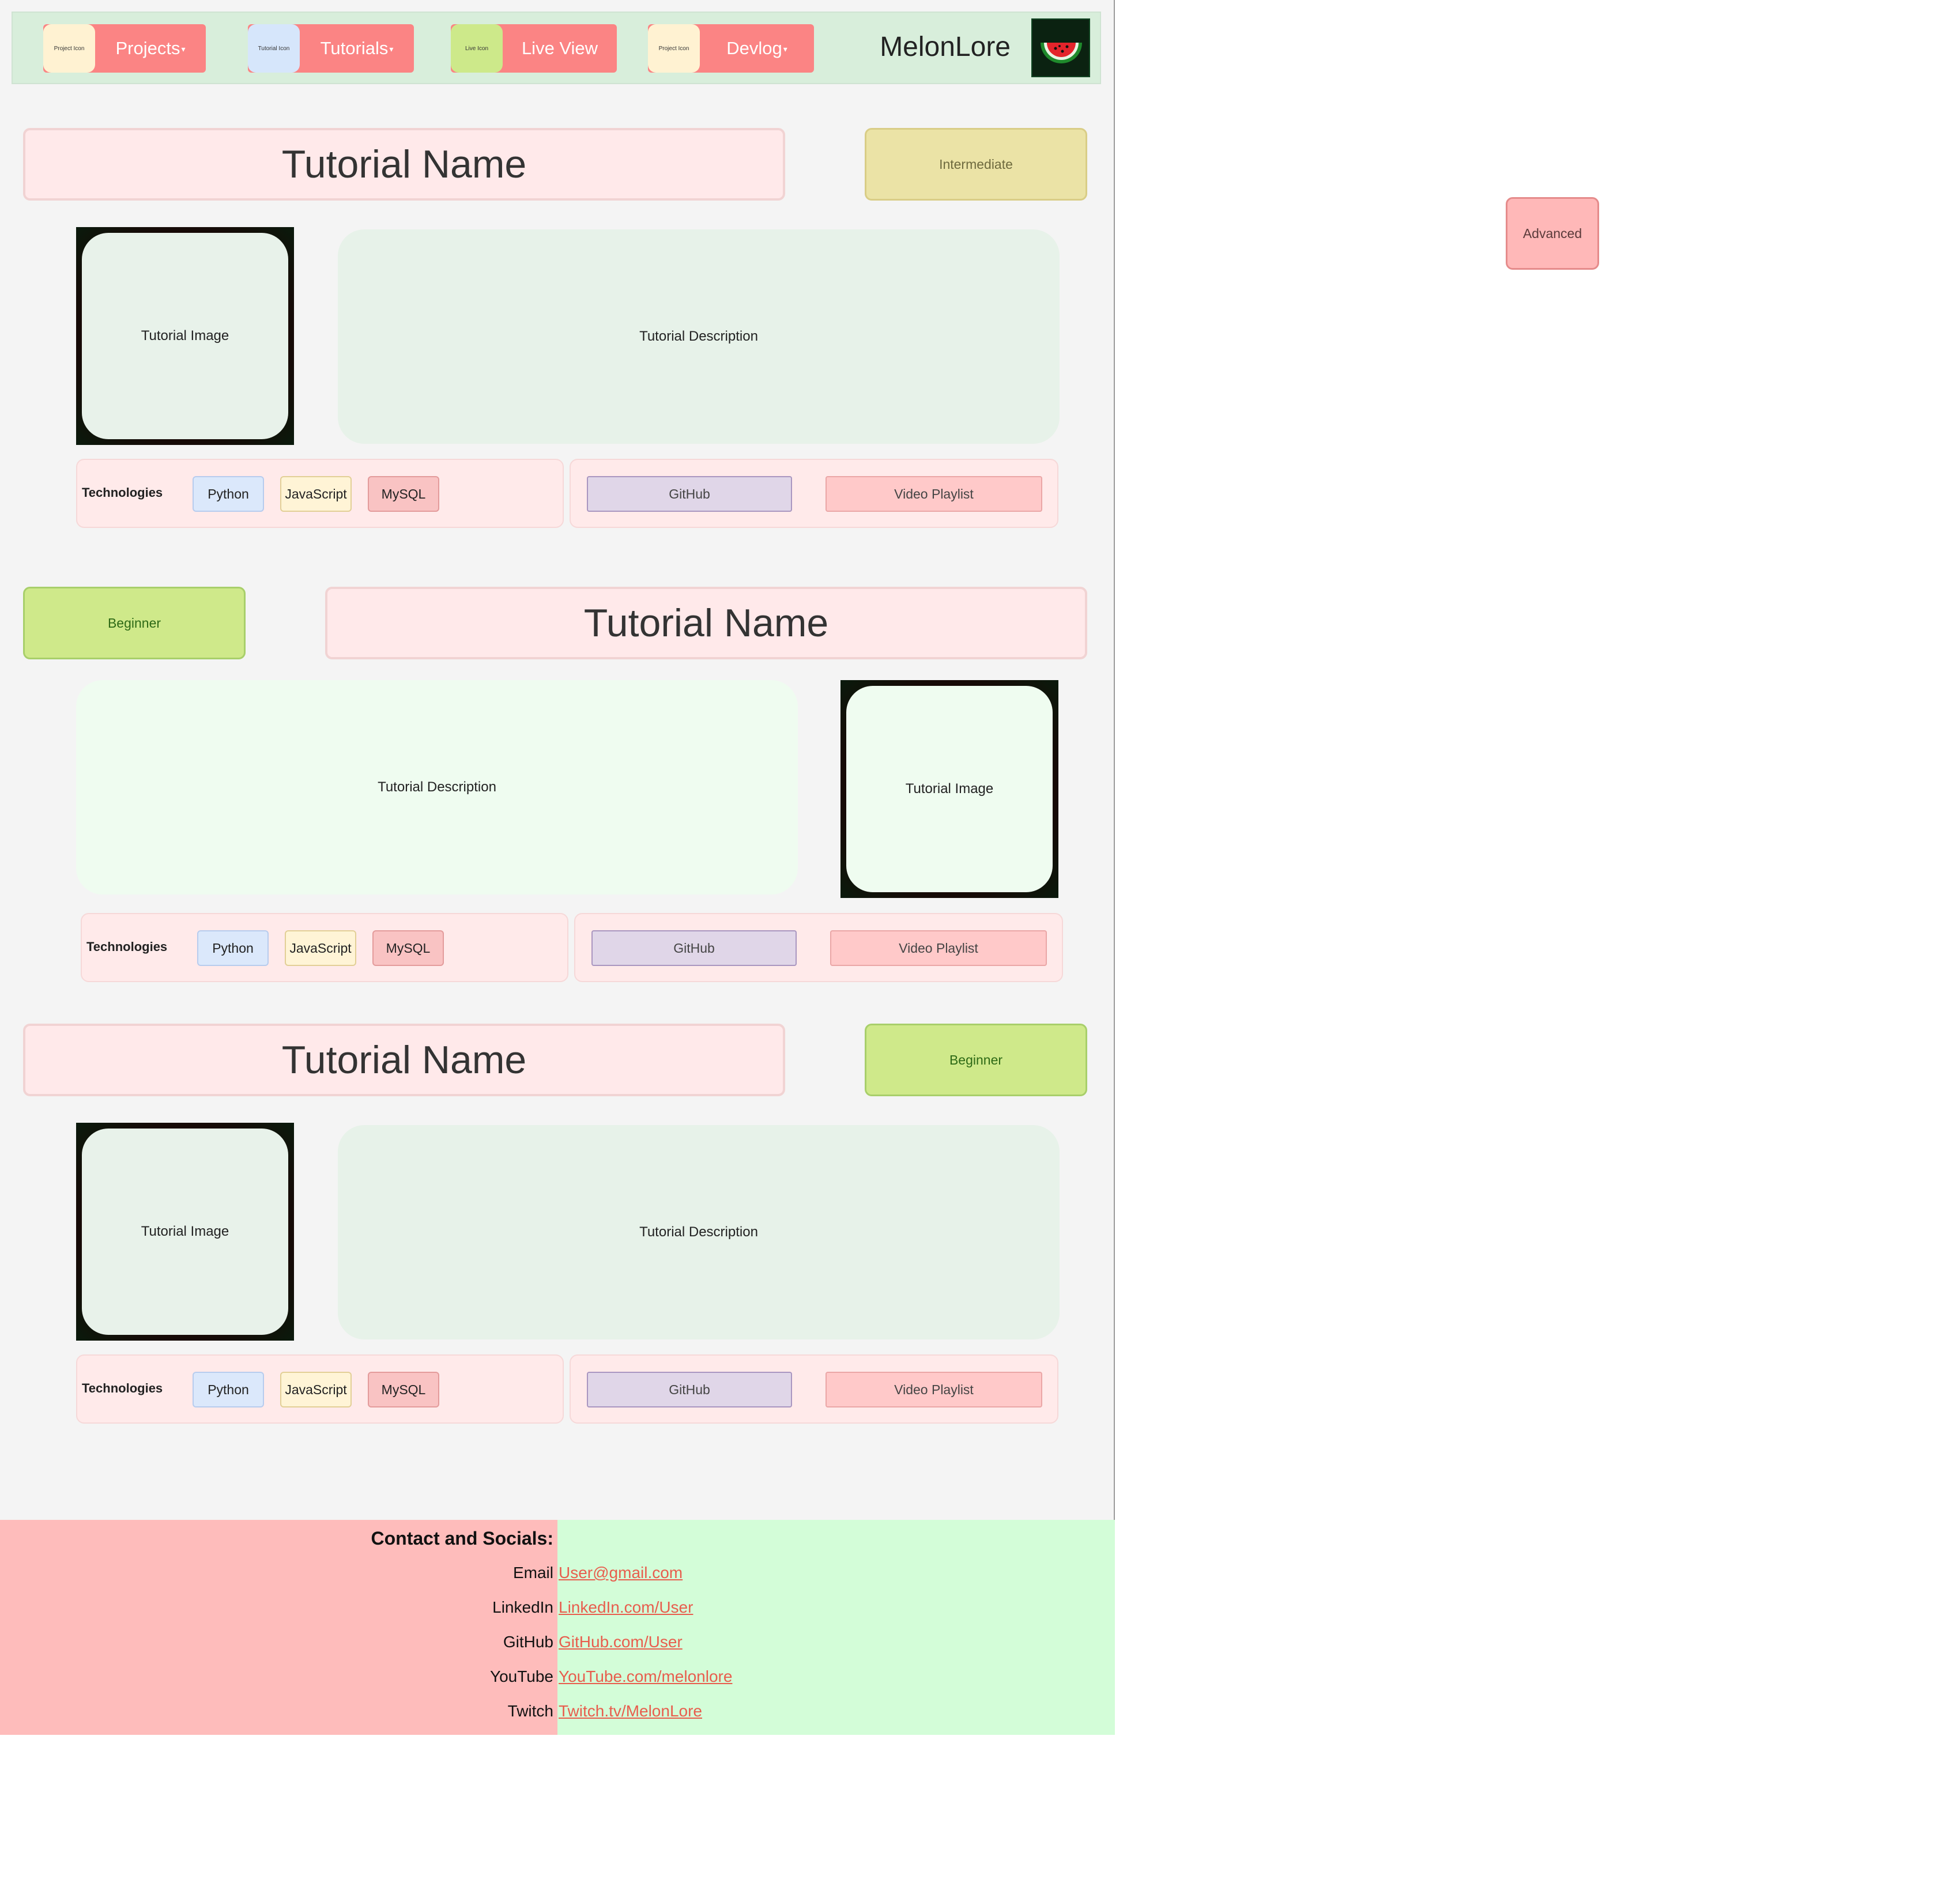 This screenshot has height=1902, width=1960. I want to click on tutorial-1-description: Tutorial Description, so click(699, 337).